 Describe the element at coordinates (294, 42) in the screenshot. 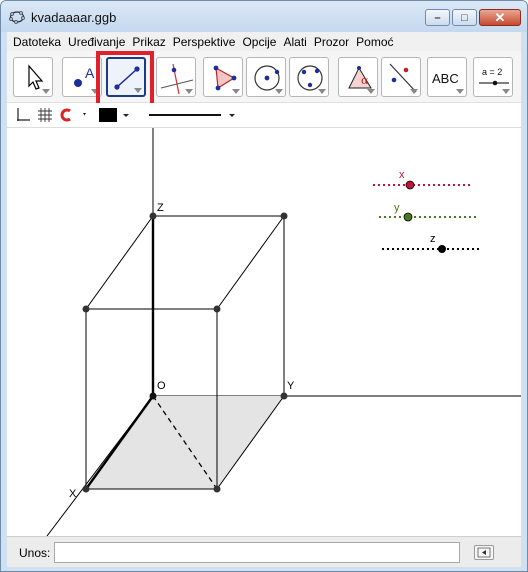

I see `menu-alati: Alati` at that location.